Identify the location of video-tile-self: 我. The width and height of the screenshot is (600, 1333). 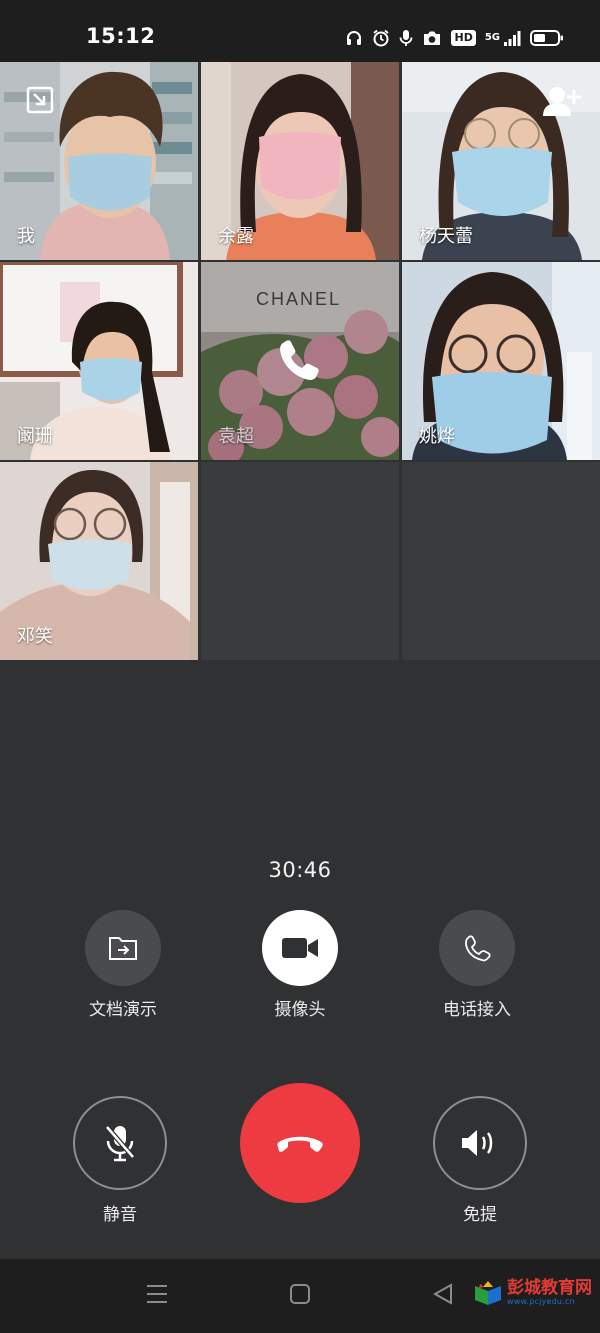
(99, 161).